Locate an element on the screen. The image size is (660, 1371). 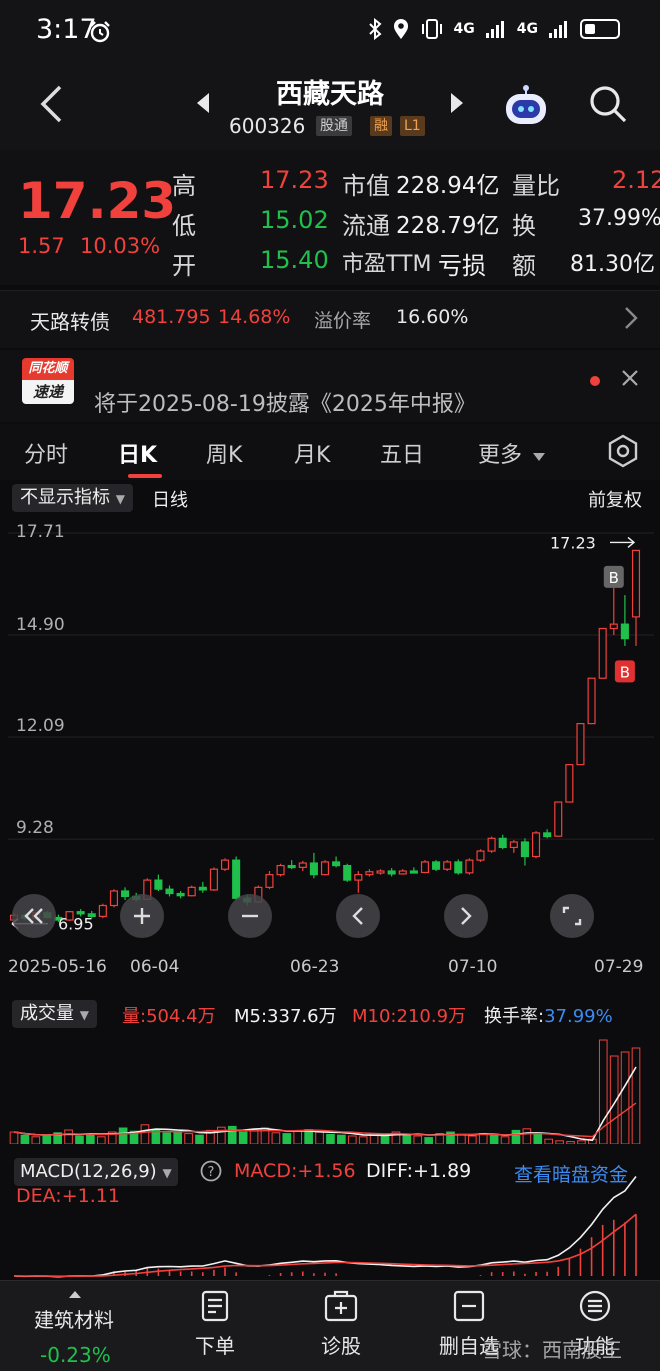
volume-select-label: 成交量 is located at coordinates (47, 1013).